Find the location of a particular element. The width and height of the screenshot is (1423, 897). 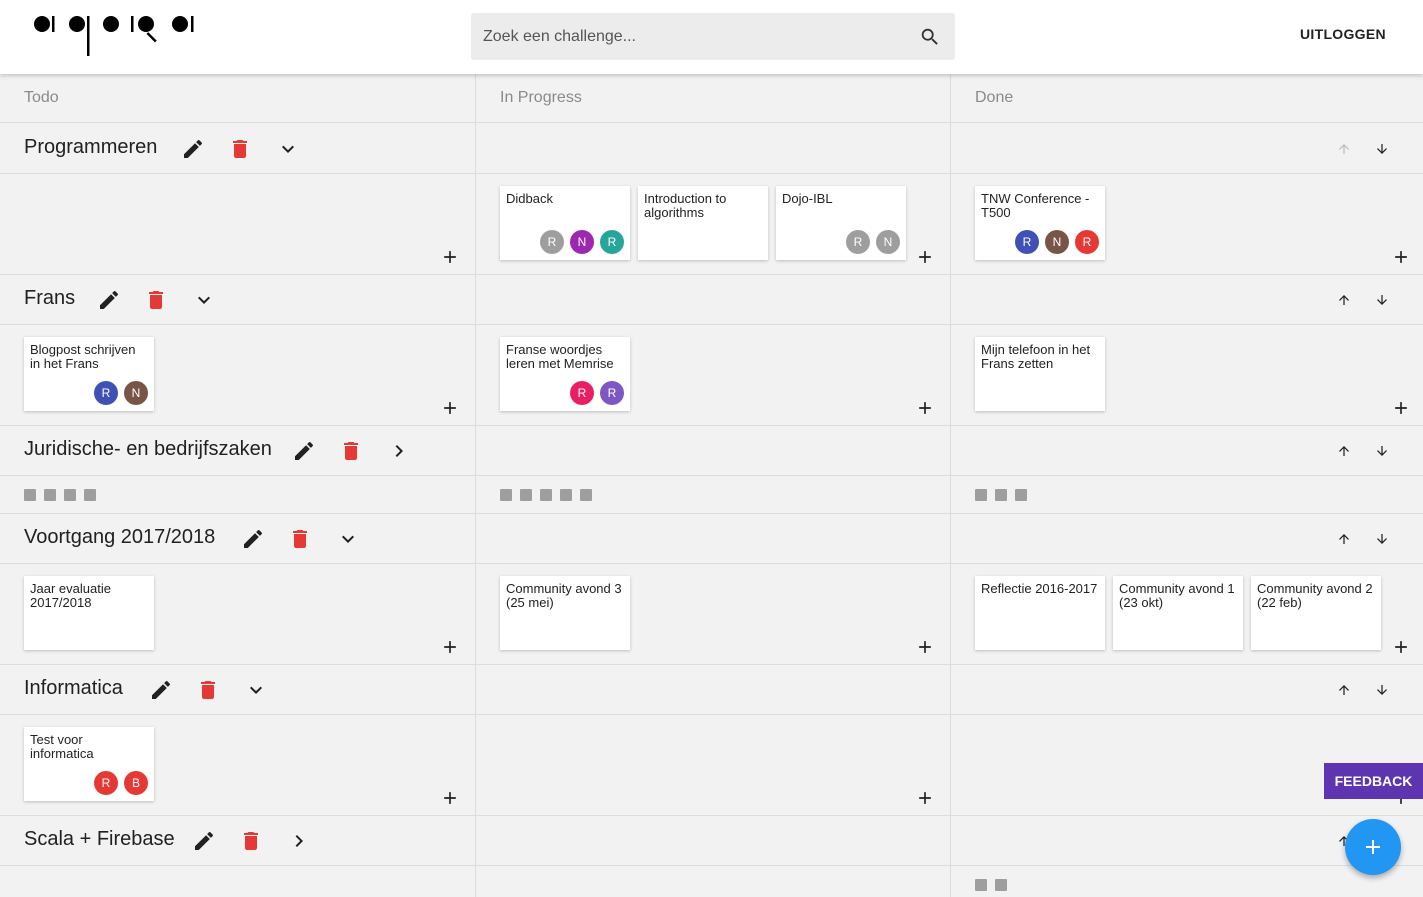

card-title: Mijn telefoon in het Frans zetten is located at coordinates (1036, 356).